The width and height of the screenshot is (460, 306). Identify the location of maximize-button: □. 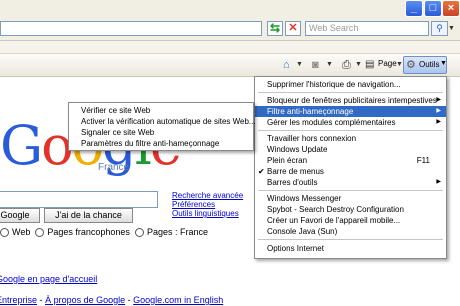
(433, 8).